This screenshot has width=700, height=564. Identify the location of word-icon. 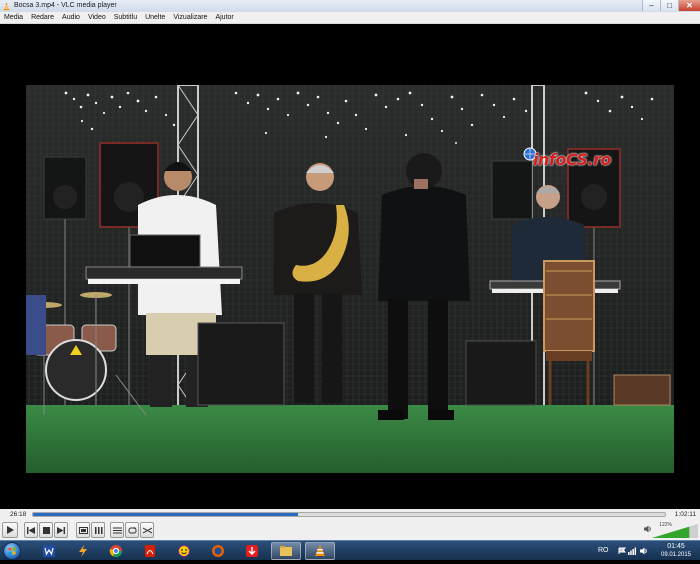
(49, 551).